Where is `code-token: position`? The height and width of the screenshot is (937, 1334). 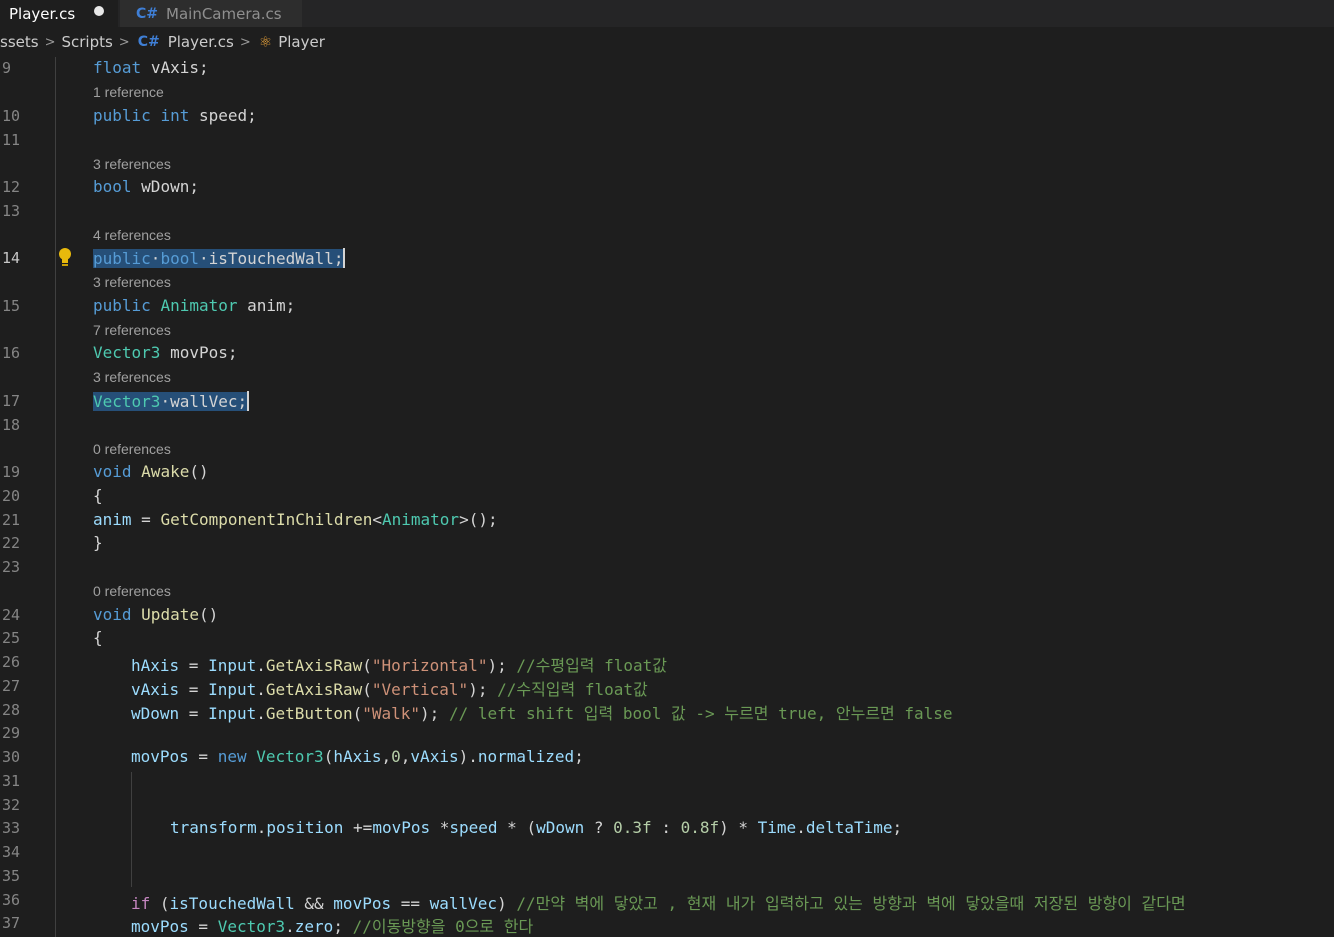
code-token: position is located at coordinates (305, 827).